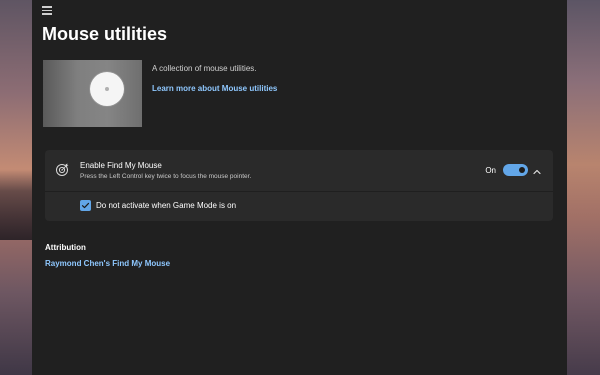 This screenshot has width=600, height=375. I want to click on toggle-state-label: On, so click(490, 170).